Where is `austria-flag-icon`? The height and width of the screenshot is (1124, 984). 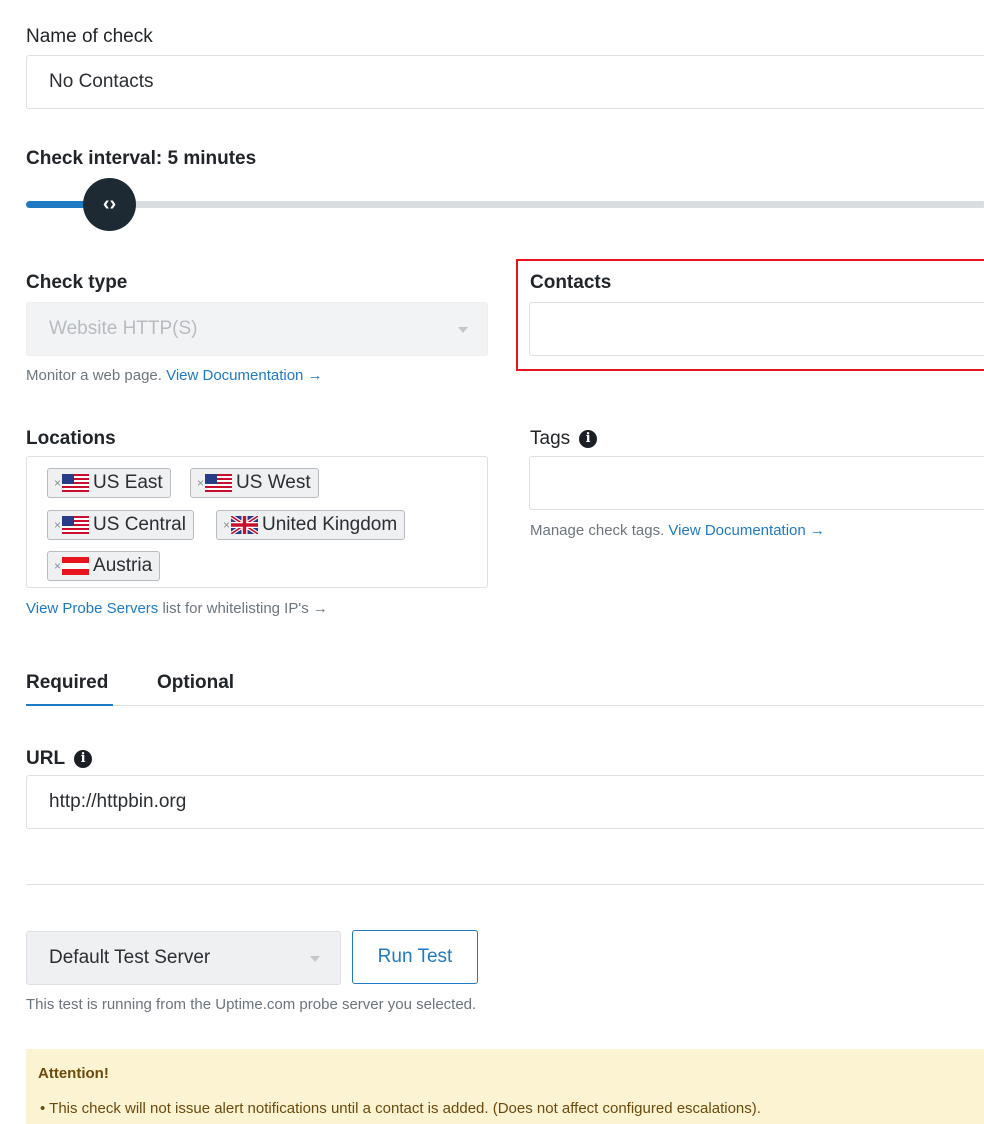 austria-flag-icon is located at coordinates (76, 566).